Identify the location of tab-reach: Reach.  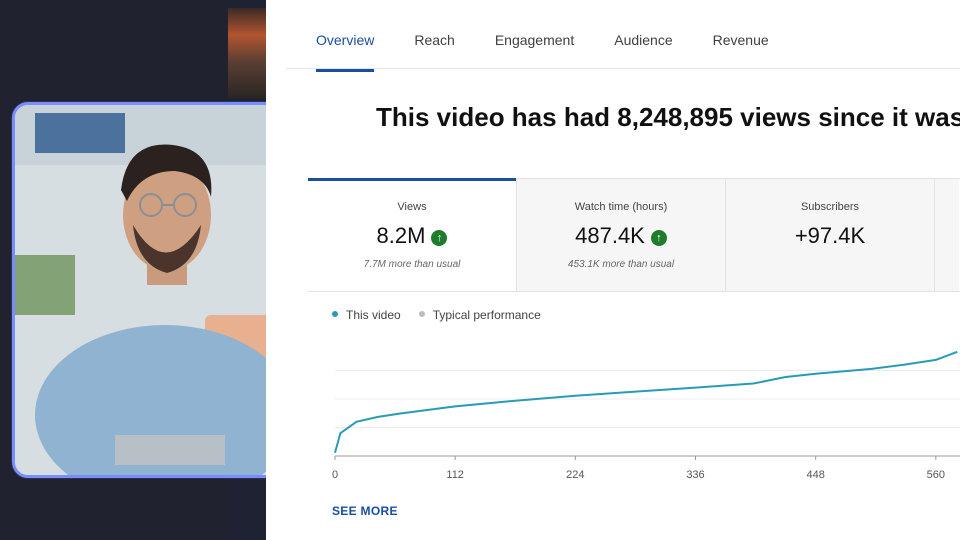
(434, 51).